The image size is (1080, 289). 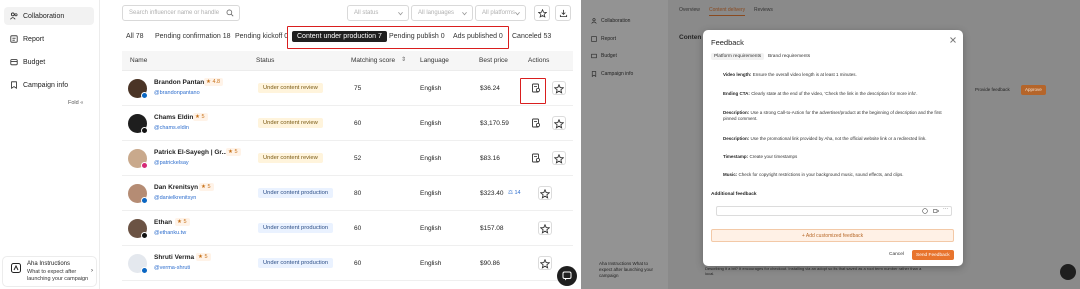 What do you see at coordinates (172, 268) in the screenshot?
I see `influencer-handle: @verma-shruti` at bounding box center [172, 268].